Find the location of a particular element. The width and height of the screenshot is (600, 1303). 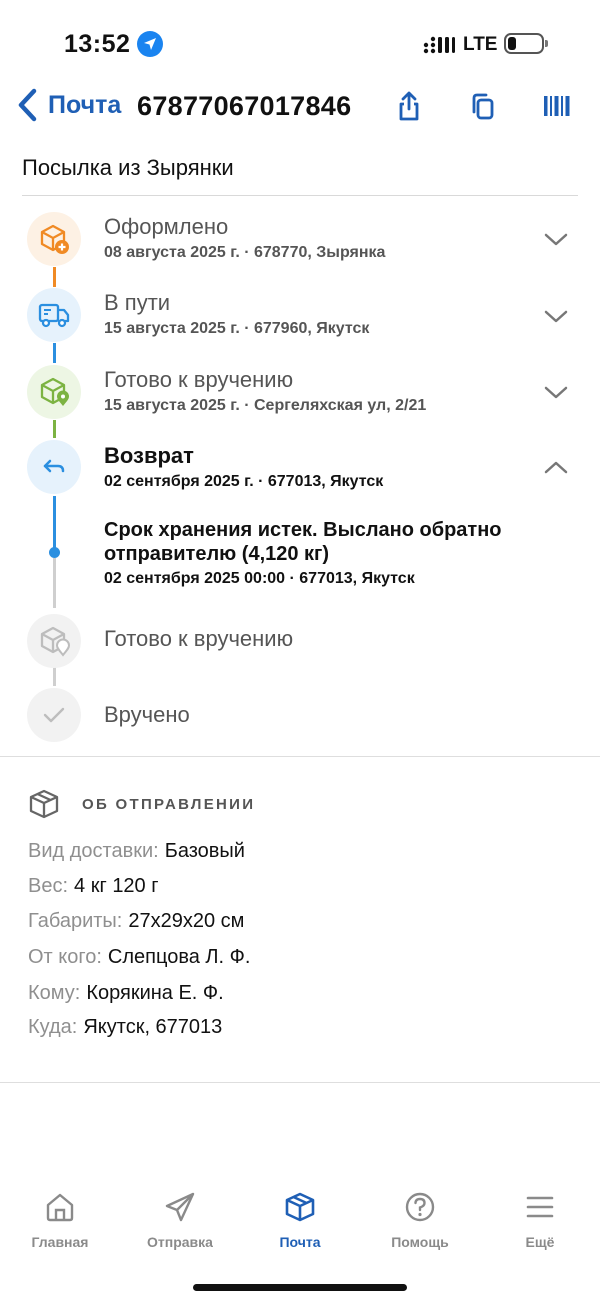

nav-label: Почта is located at coordinates (300, 1242).